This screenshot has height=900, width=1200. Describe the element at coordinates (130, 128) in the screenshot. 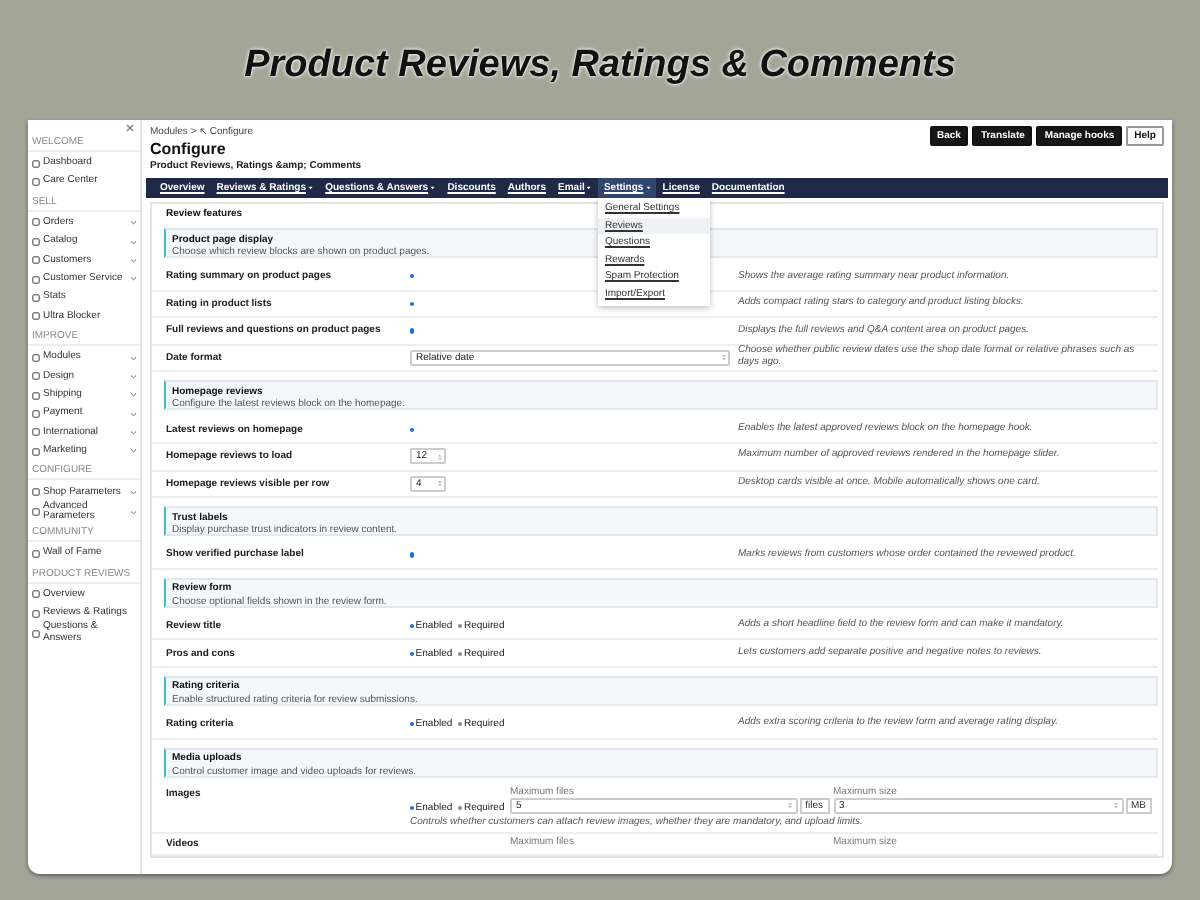

I see `close-icon` at that location.